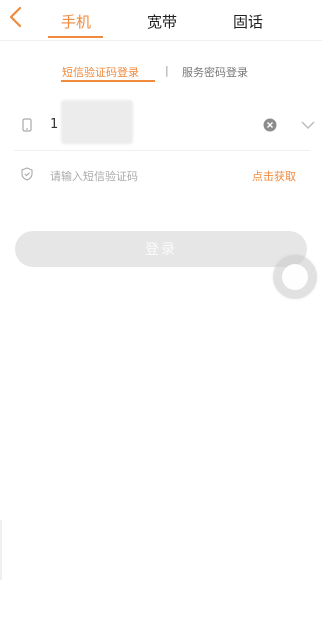 This screenshot has height=635, width=322. I want to click on login-button-label: 登录, so click(161, 250).